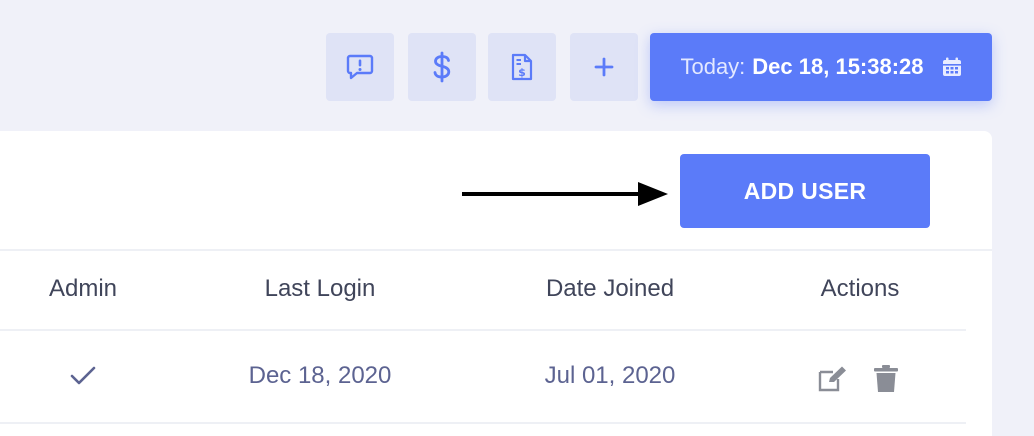 This screenshot has height=436, width=1034. I want to click on add-button, so click(604, 67).